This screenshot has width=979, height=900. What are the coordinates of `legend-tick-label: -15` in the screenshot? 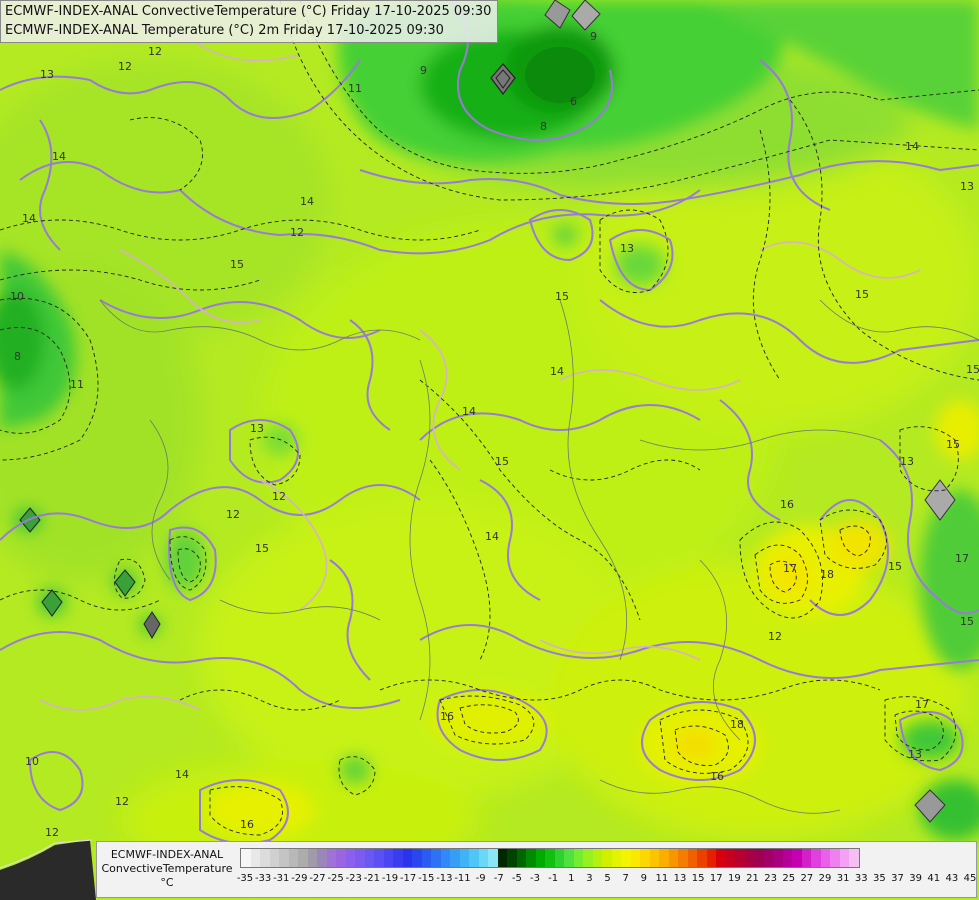 It's located at (426, 878).